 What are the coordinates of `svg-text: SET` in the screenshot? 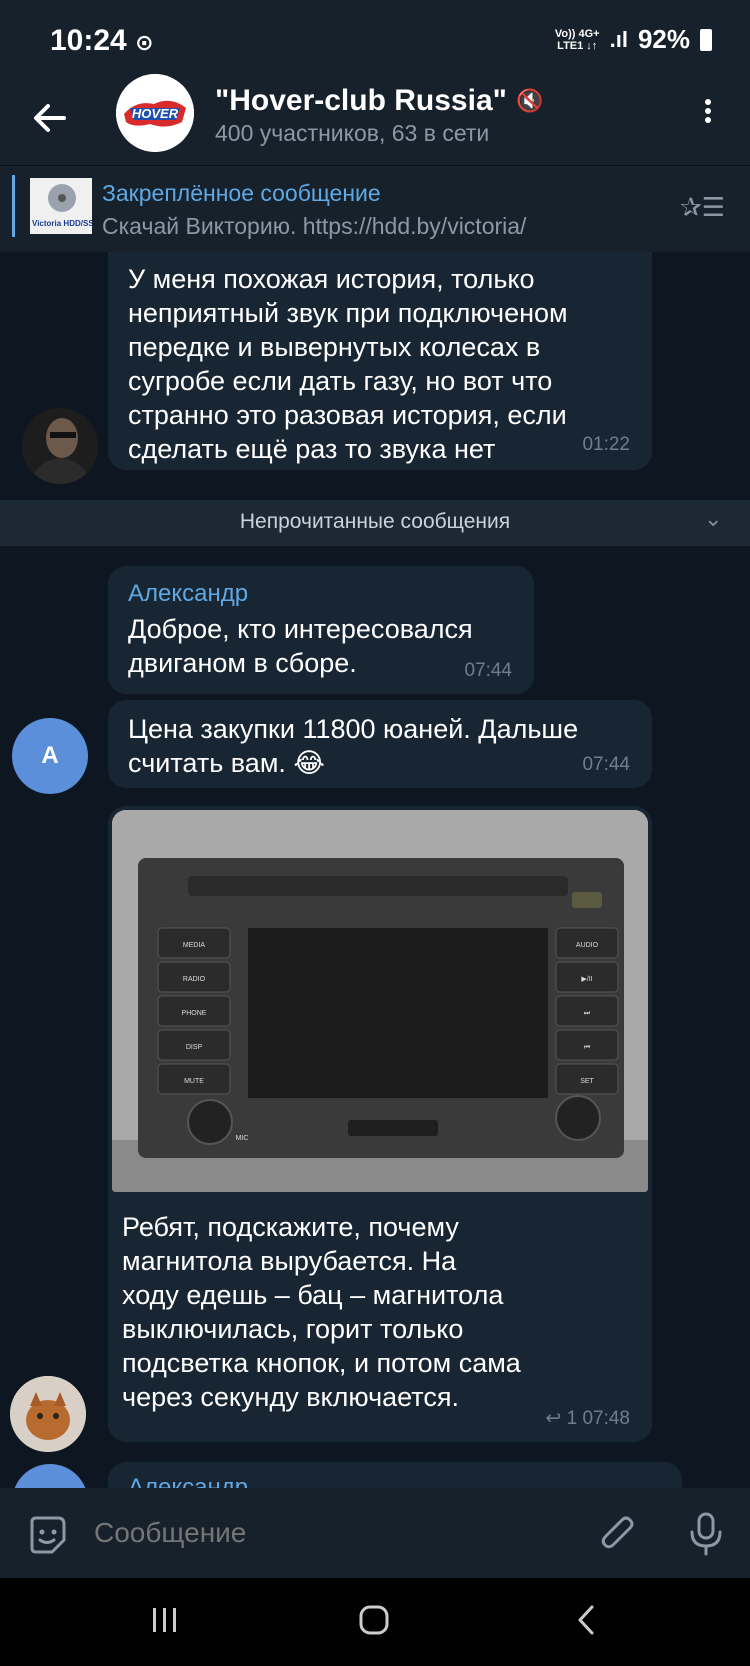 It's located at (587, 1081).